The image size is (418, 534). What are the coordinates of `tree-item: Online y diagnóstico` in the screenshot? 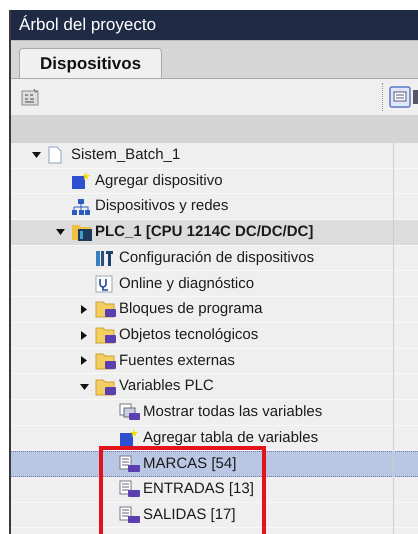 It's located at (214, 284).